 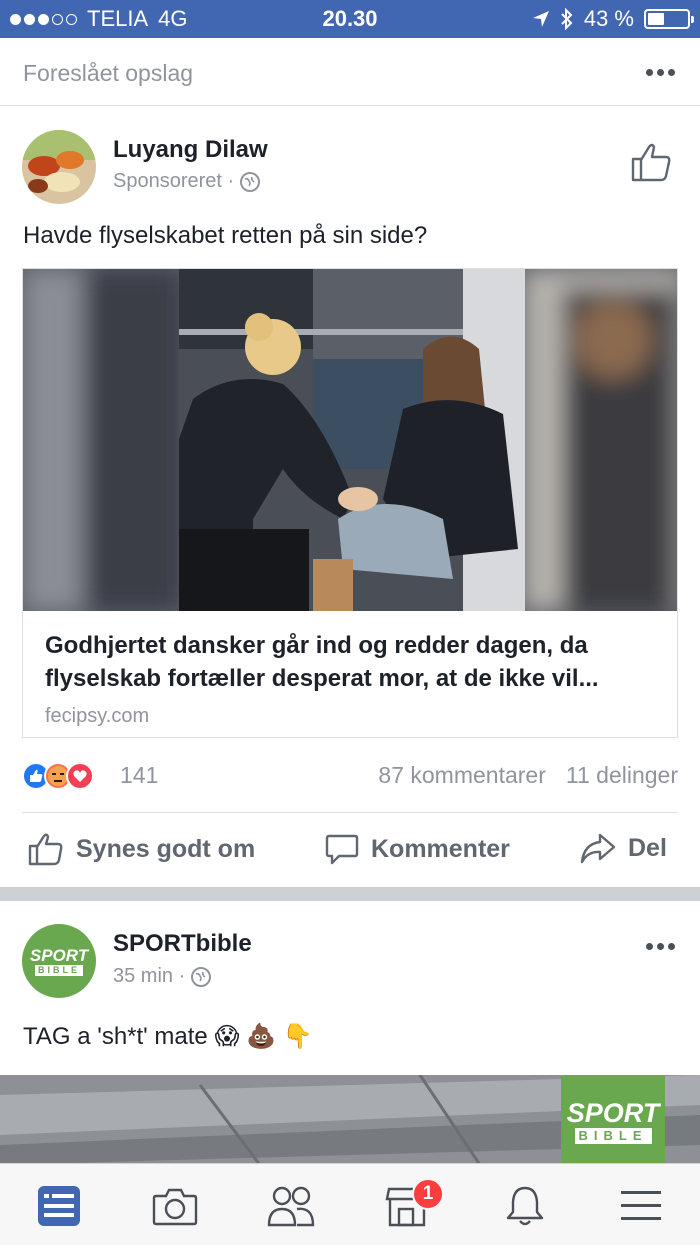 I want to click on battery-percentage: 43 %, so click(x=608, y=18).